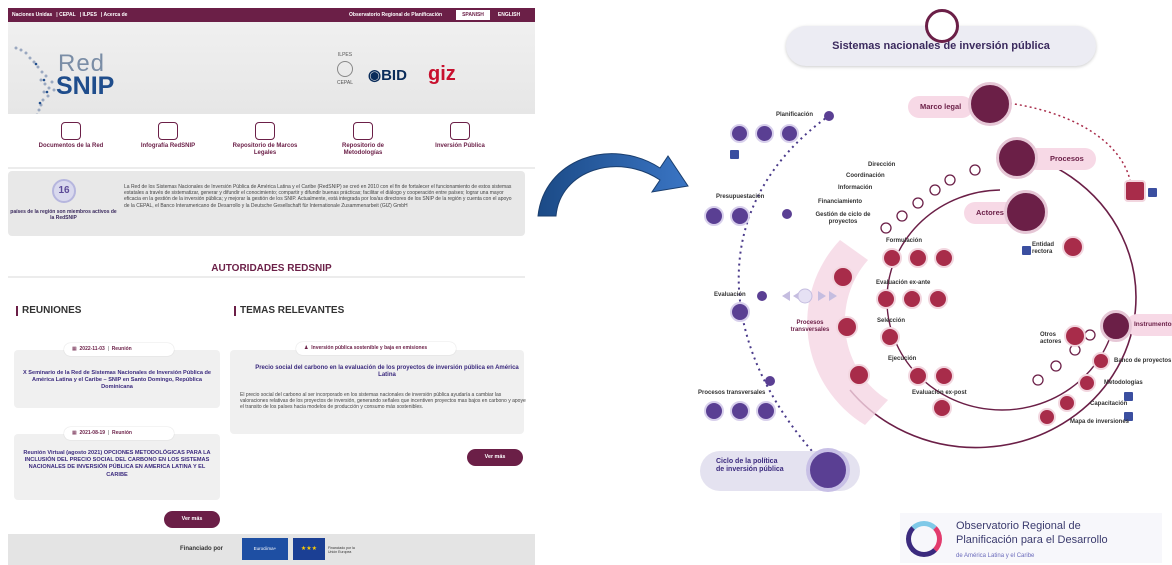  Describe the element at coordinates (892, 258) in the screenshot. I see `formulation-icon` at that location.